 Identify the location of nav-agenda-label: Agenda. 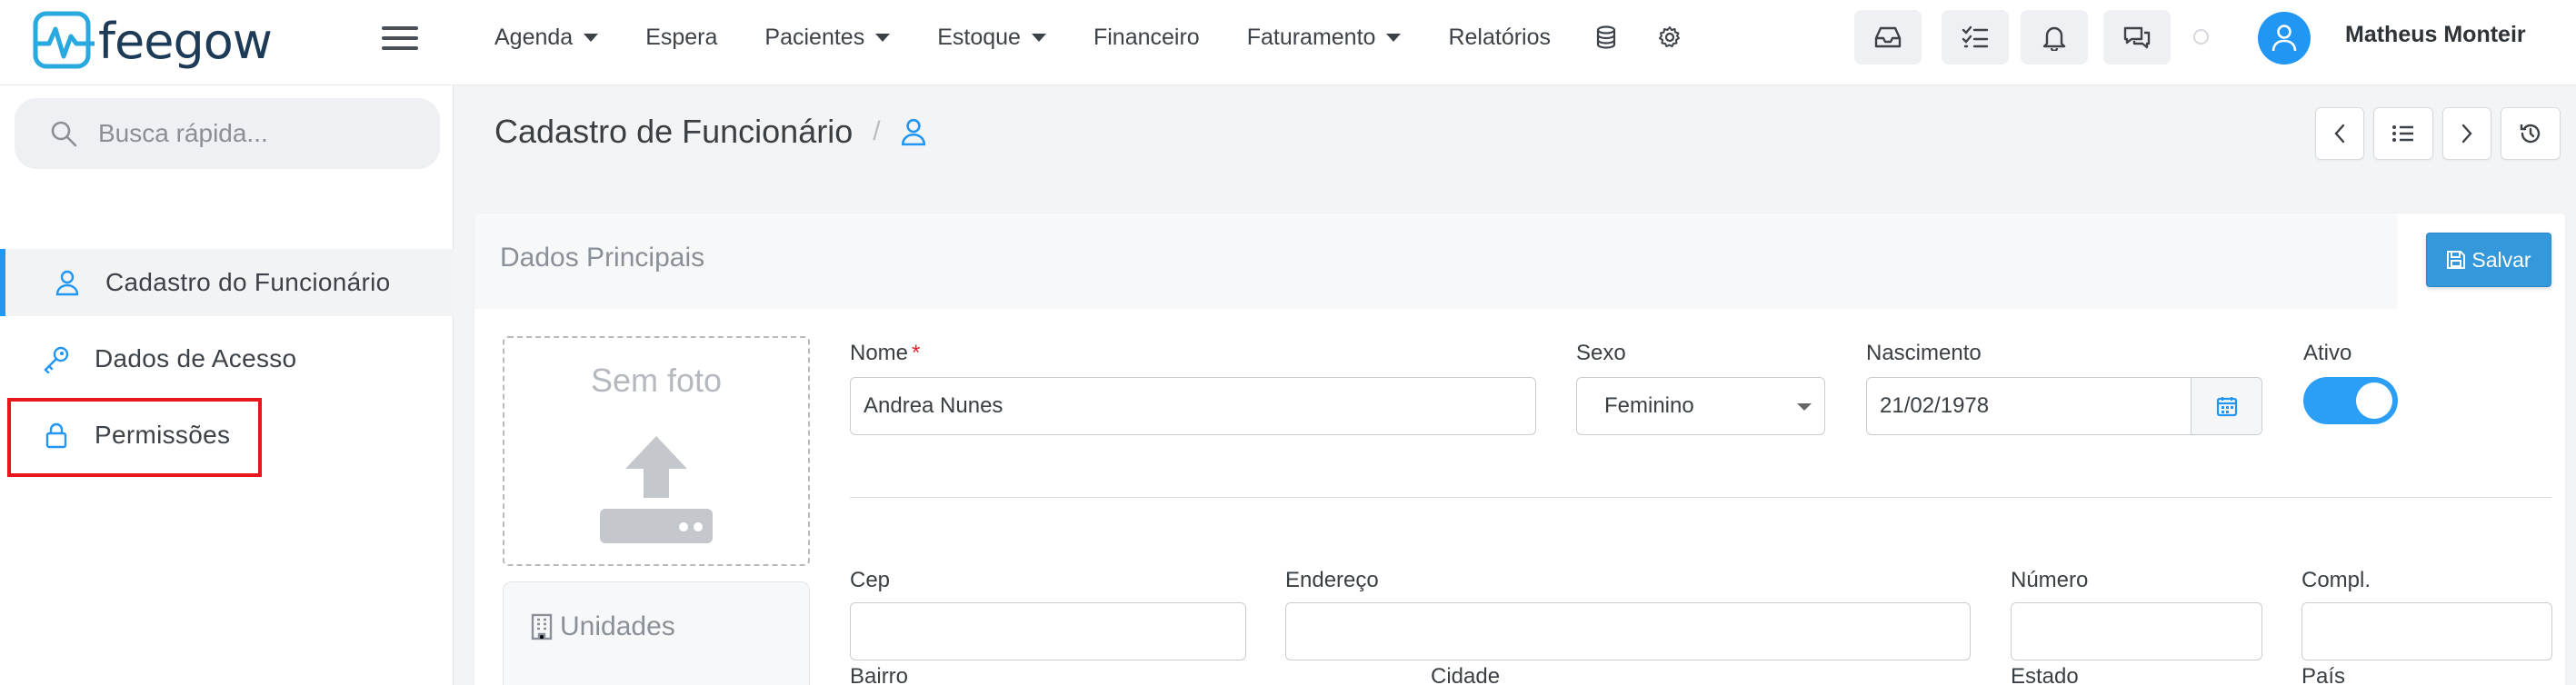
(534, 37).